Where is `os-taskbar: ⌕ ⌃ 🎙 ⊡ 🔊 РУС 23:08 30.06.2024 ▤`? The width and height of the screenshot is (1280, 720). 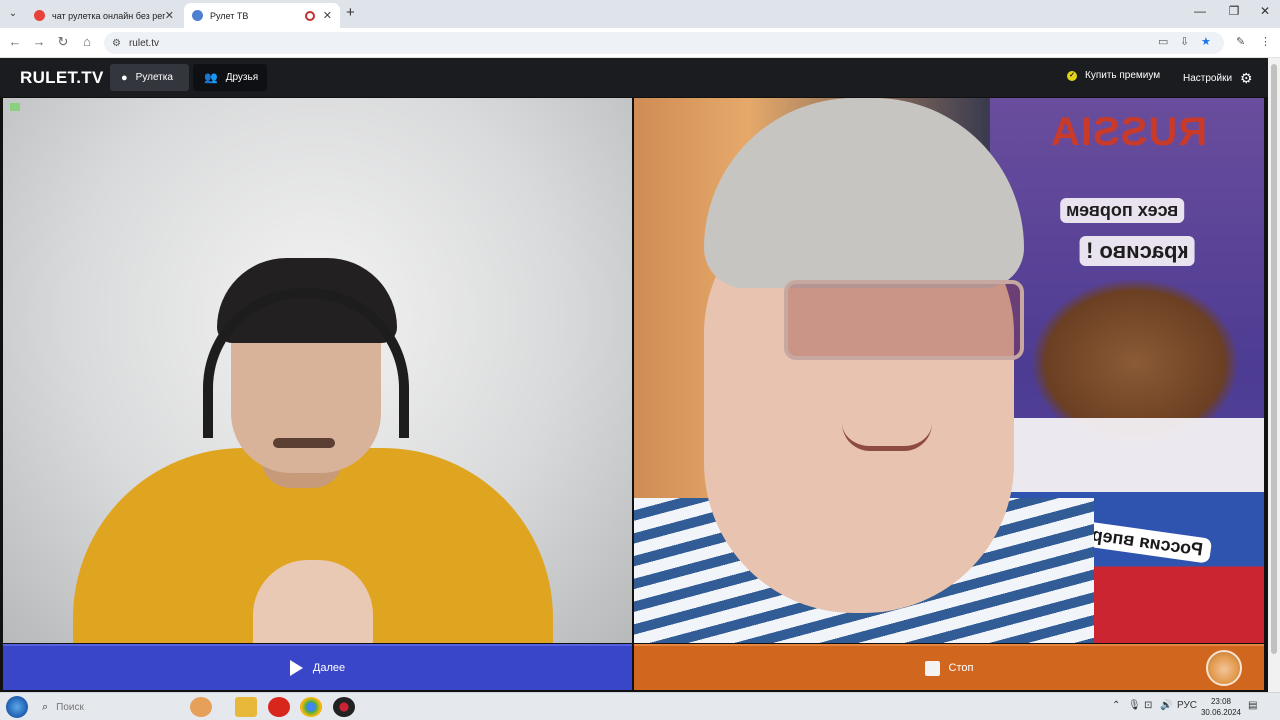 os-taskbar: ⌕ ⌃ 🎙 ⊡ 🔊 РУС 23:08 30.06.2024 ▤ is located at coordinates (640, 706).